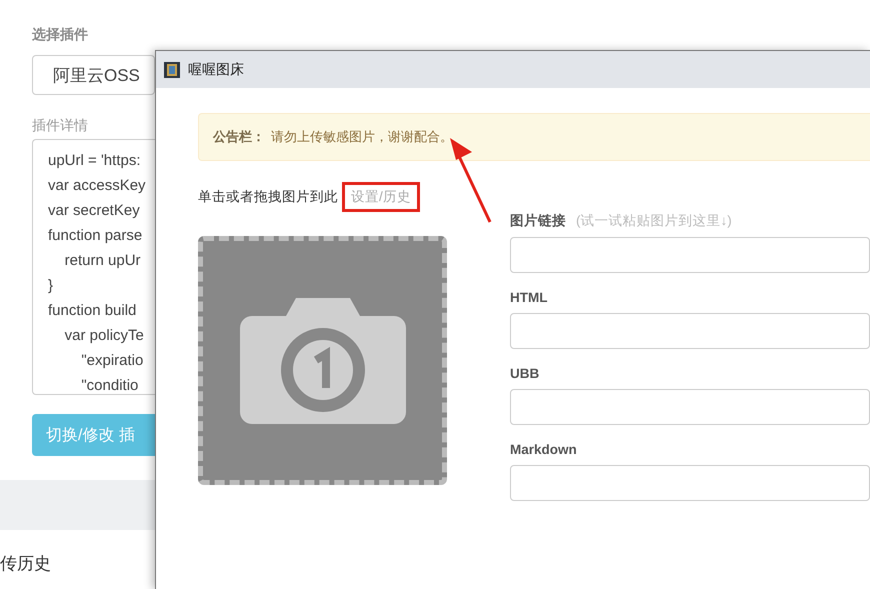  What do you see at coordinates (525, 373) in the screenshot?
I see `field-label: UBB` at bounding box center [525, 373].